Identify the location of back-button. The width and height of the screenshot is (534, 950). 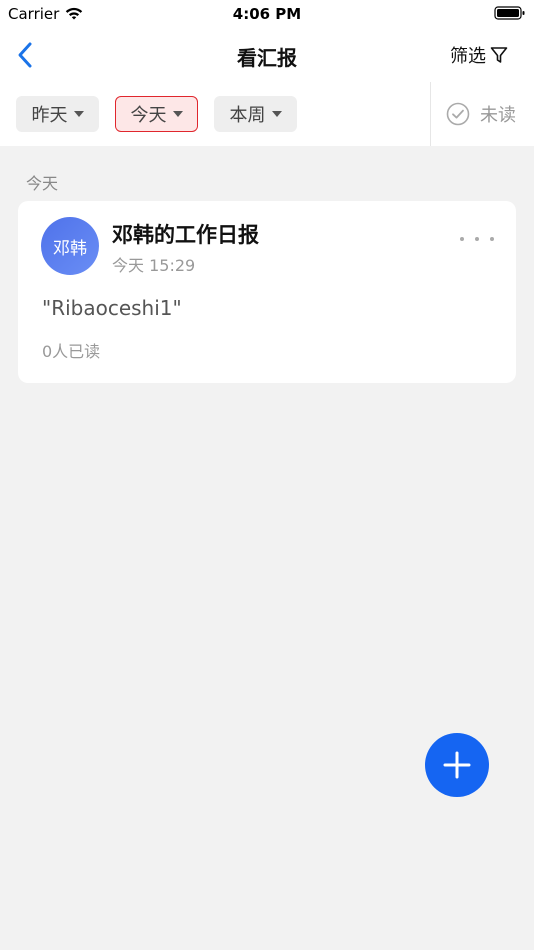
(25, 55).